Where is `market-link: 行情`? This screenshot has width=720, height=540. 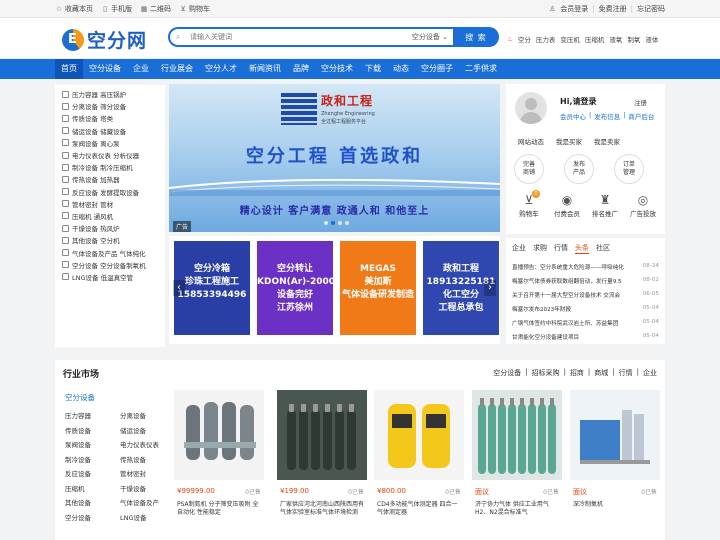 market-link: 行情 is located at coordinates (626, 373).